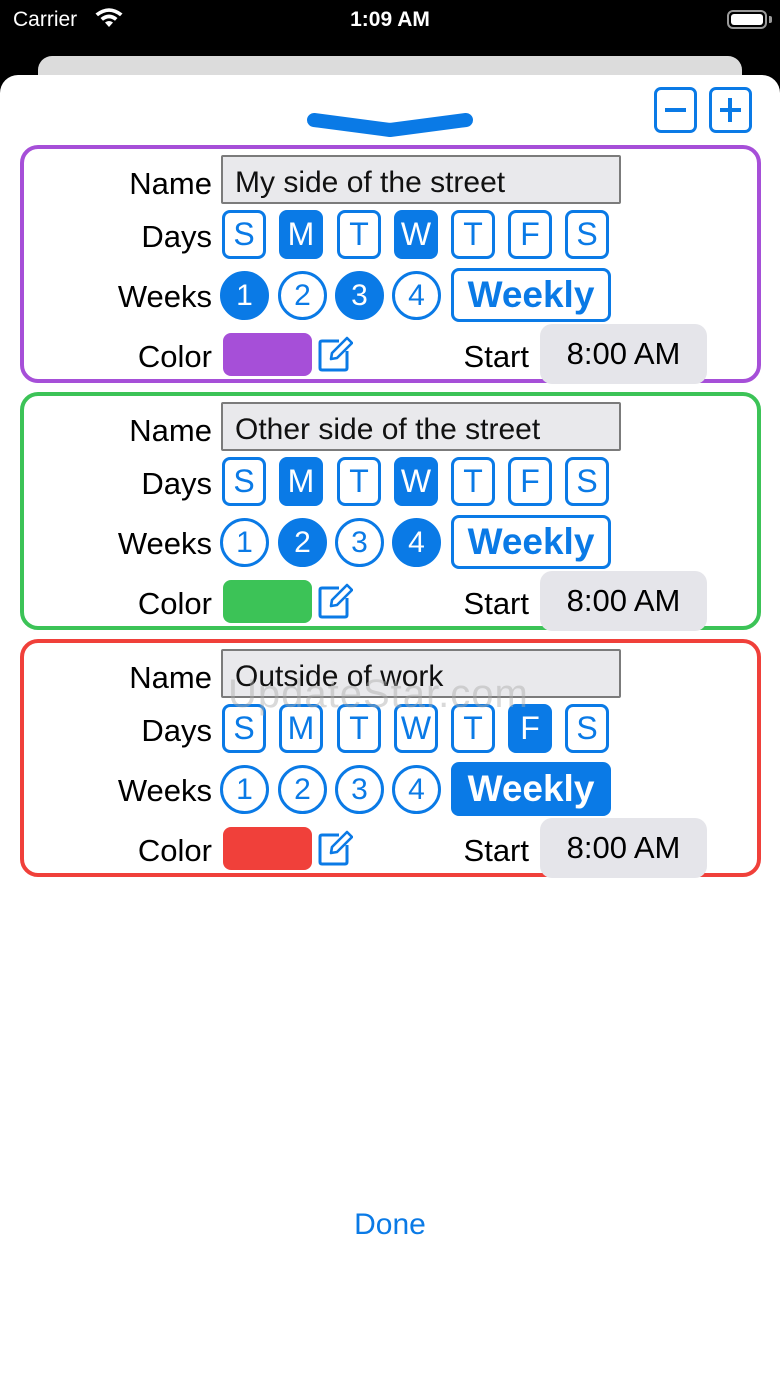 Image resolution: width=780 pixels, height=1387 pixels. I want to click on status-bar: Carrier 1:09 AM, so click(390, 20).